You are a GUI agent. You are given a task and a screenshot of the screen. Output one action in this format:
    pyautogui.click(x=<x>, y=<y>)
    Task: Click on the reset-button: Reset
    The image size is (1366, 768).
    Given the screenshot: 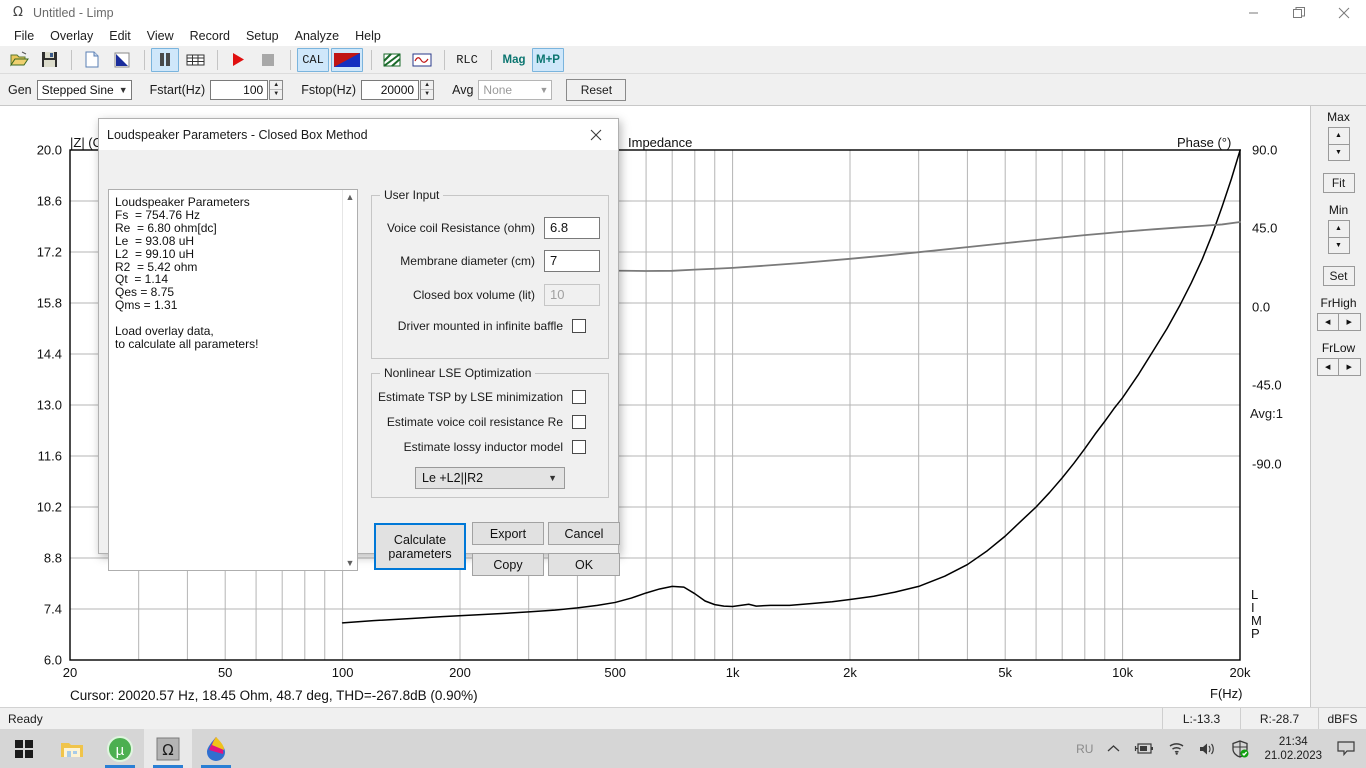 What is the action you would take?
    pyautogui.click(x=596, y=89)
    